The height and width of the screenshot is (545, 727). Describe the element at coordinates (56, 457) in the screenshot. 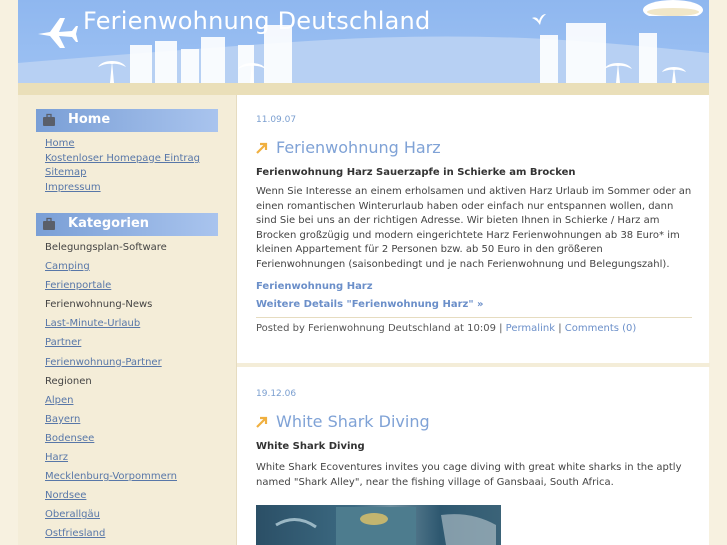

I see `category-link: Harz` at that location.